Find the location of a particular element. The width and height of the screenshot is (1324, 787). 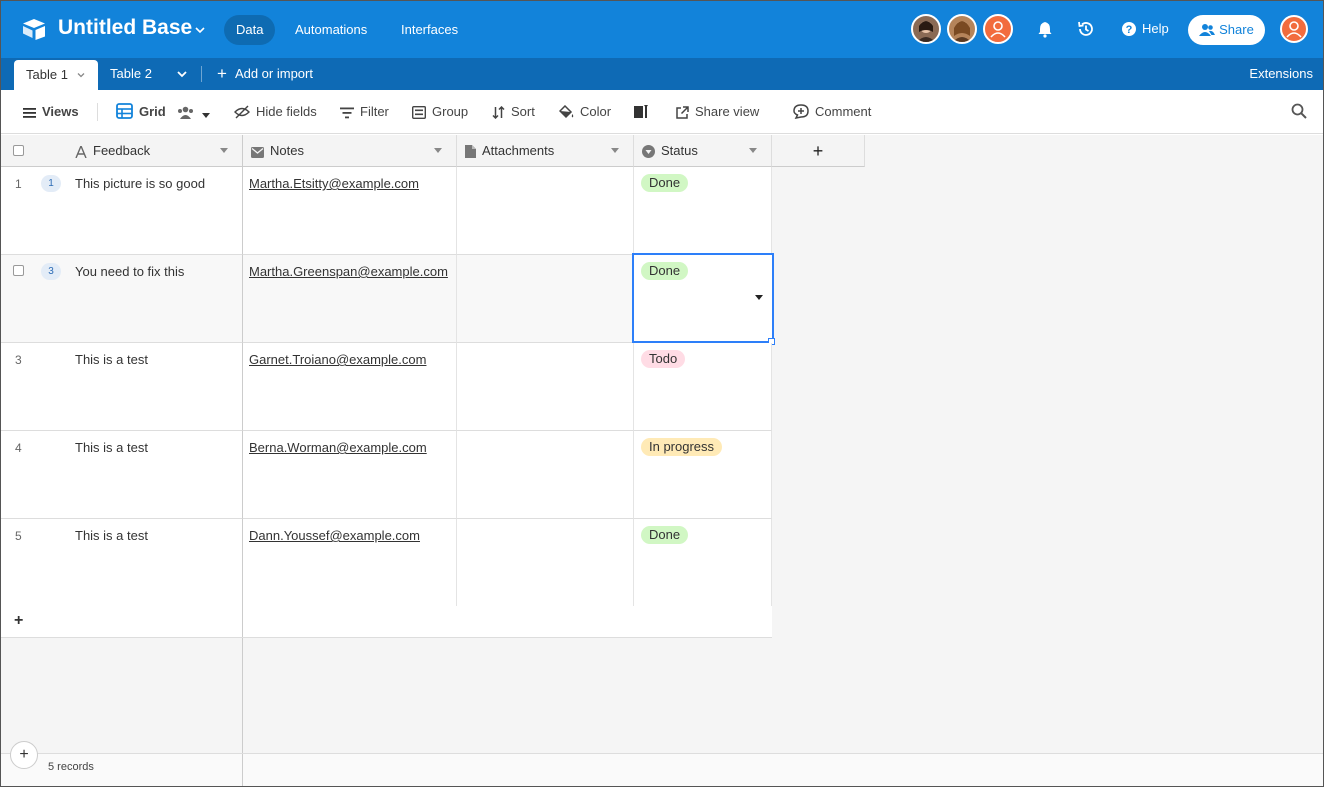

notes-cell: Martha.Etsitty@example.com is located at coordinates (350, 211).